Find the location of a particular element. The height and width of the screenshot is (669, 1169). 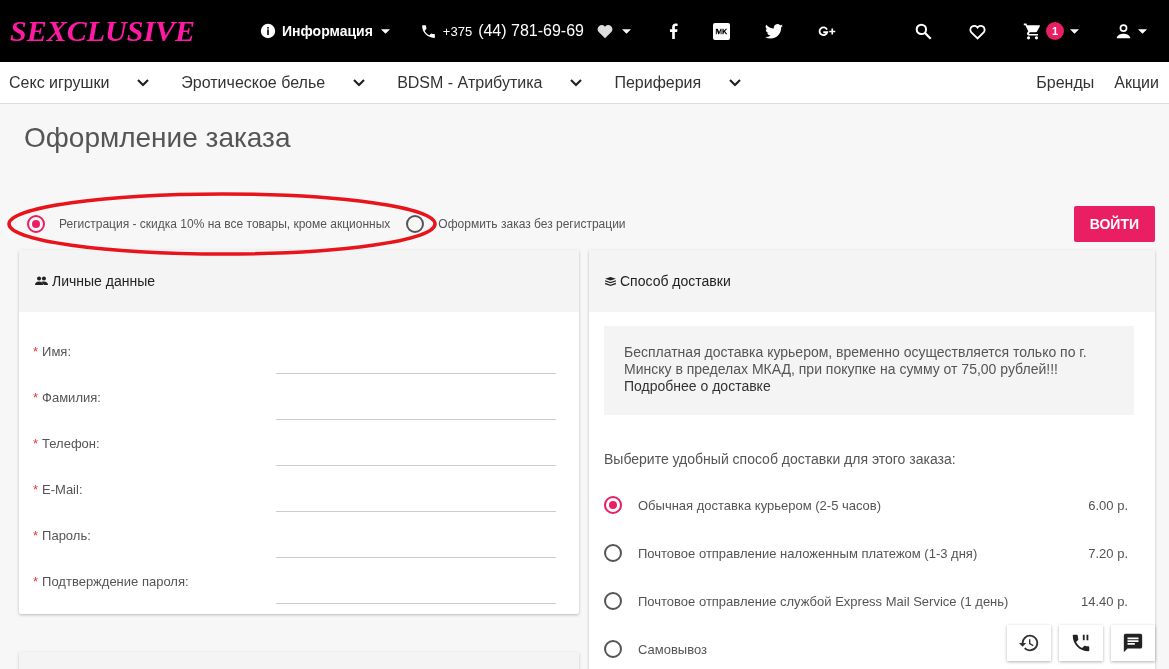

chat-icon is located at coordinates (1133, 643).